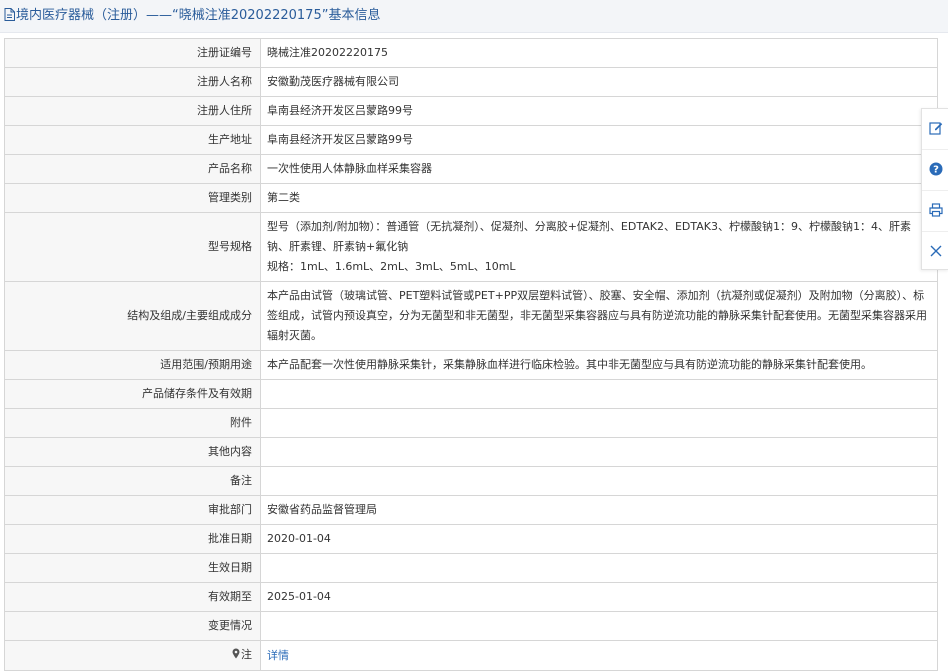 This screenshot has width=948, height=671. I want to click on row-label: 生产地址, so click(132, 140).